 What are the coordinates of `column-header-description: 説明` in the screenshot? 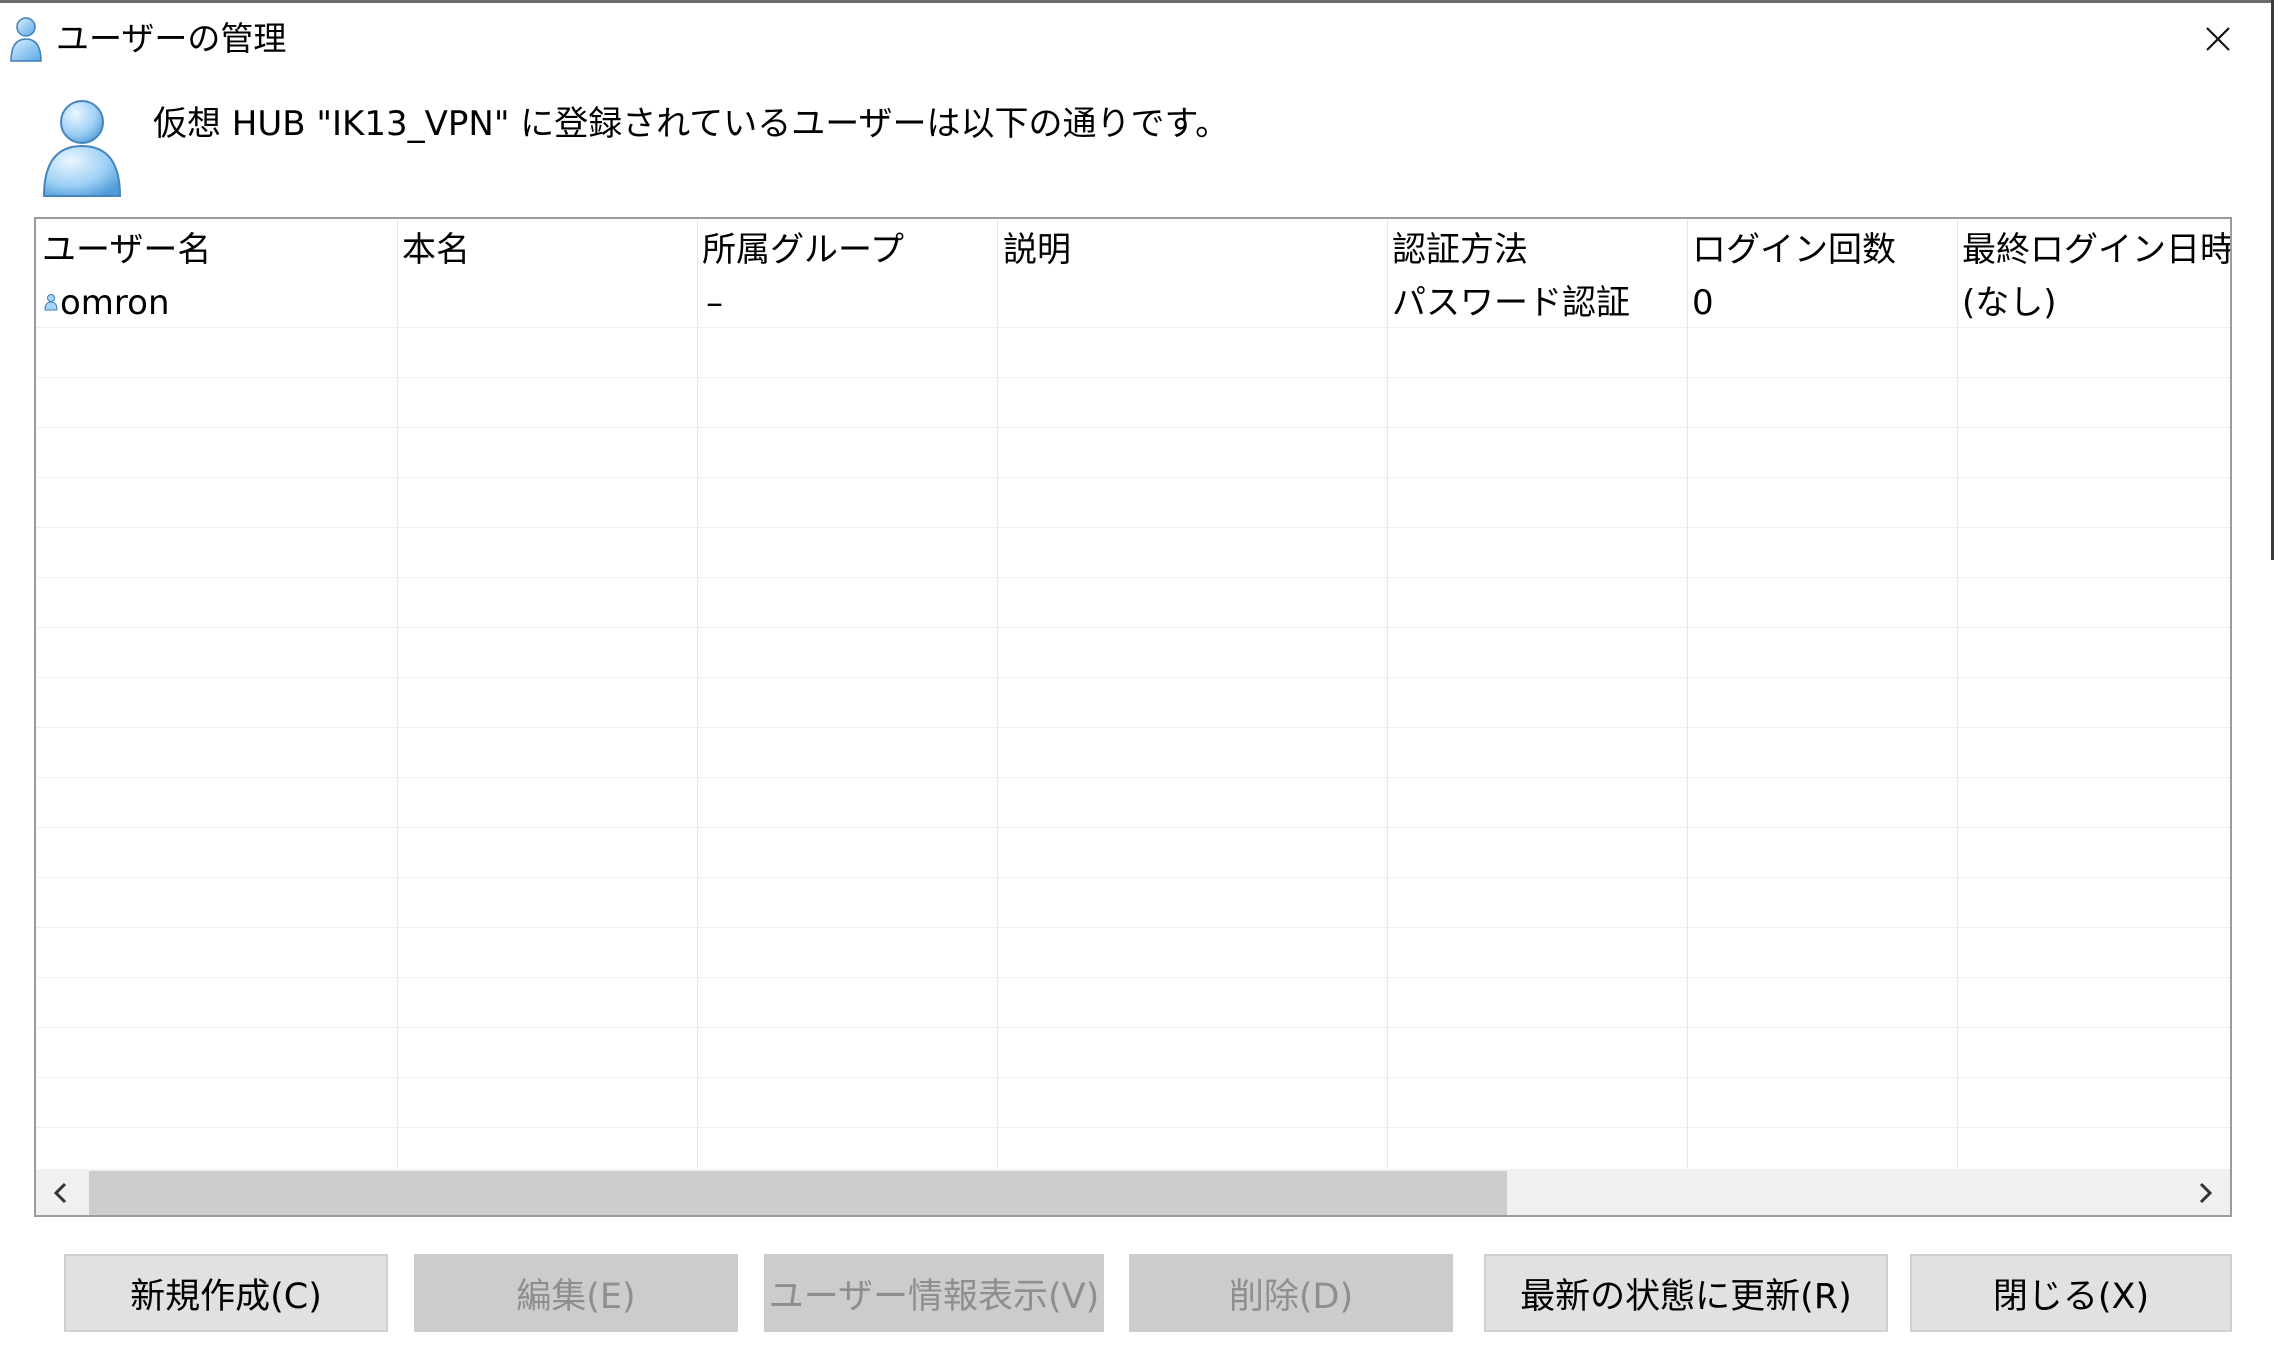 It's located at (1037, 250).